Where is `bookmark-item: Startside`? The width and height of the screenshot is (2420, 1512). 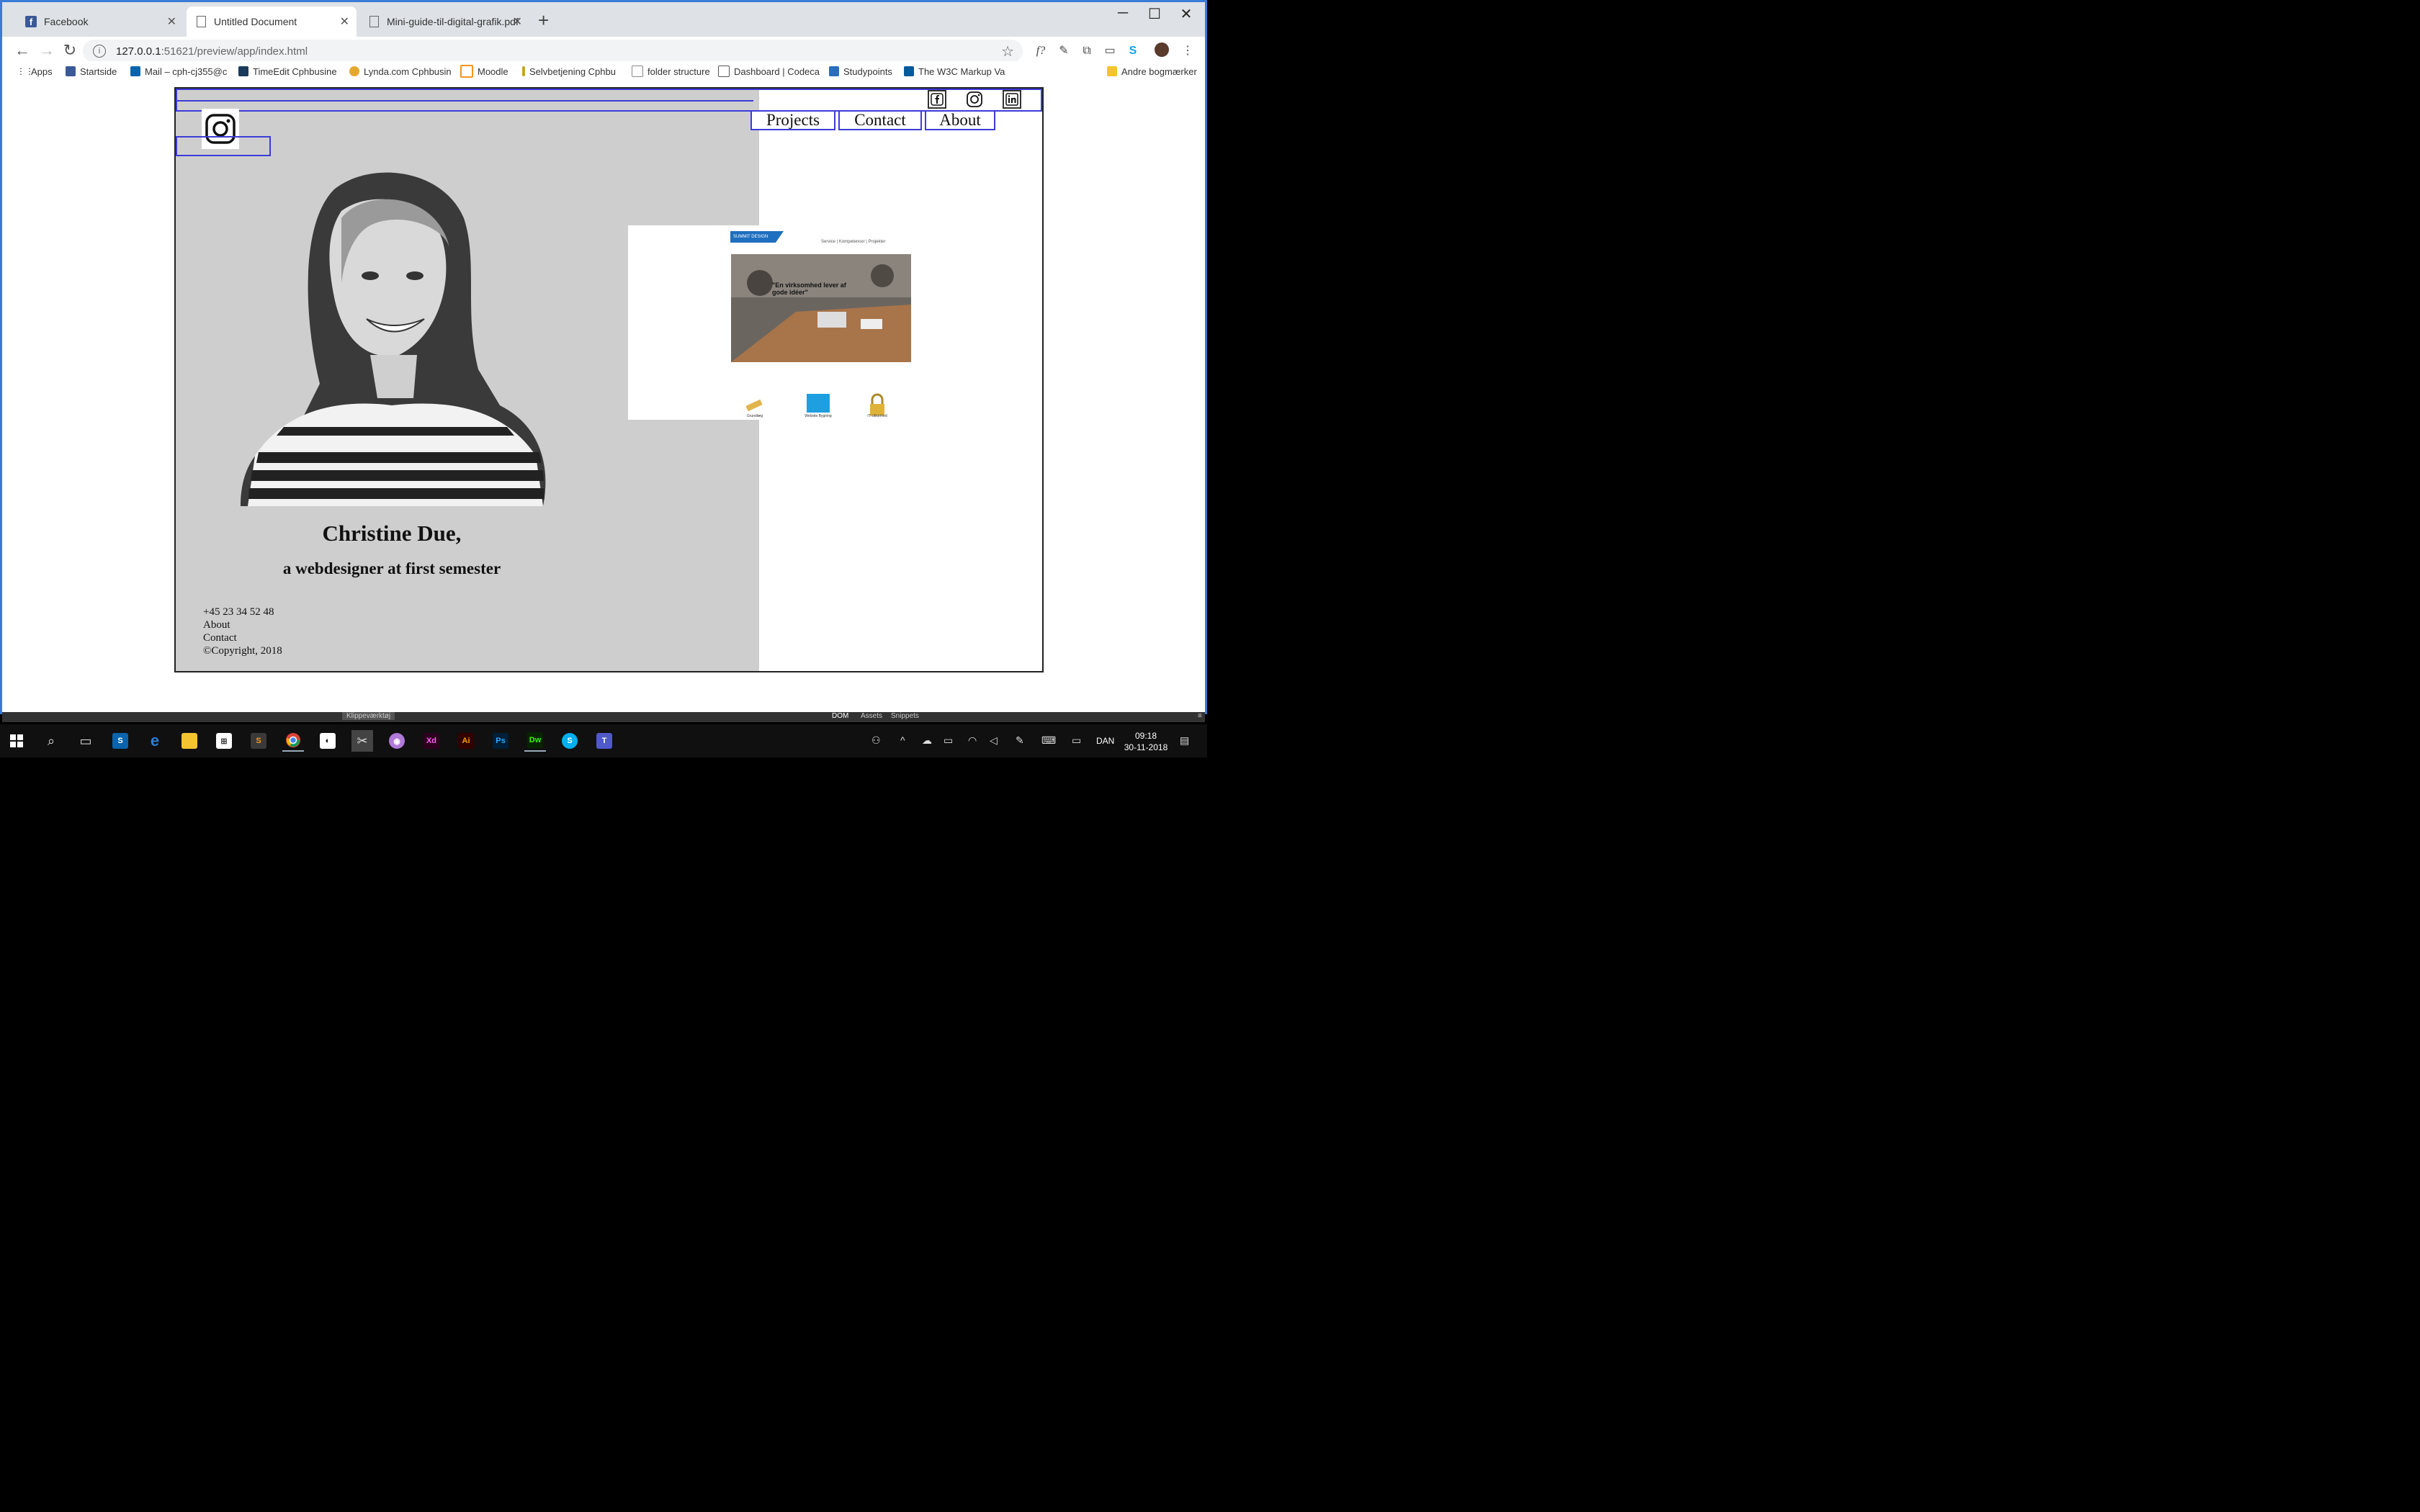
bookmark-item: Startside is located at coordinates (91, 71).